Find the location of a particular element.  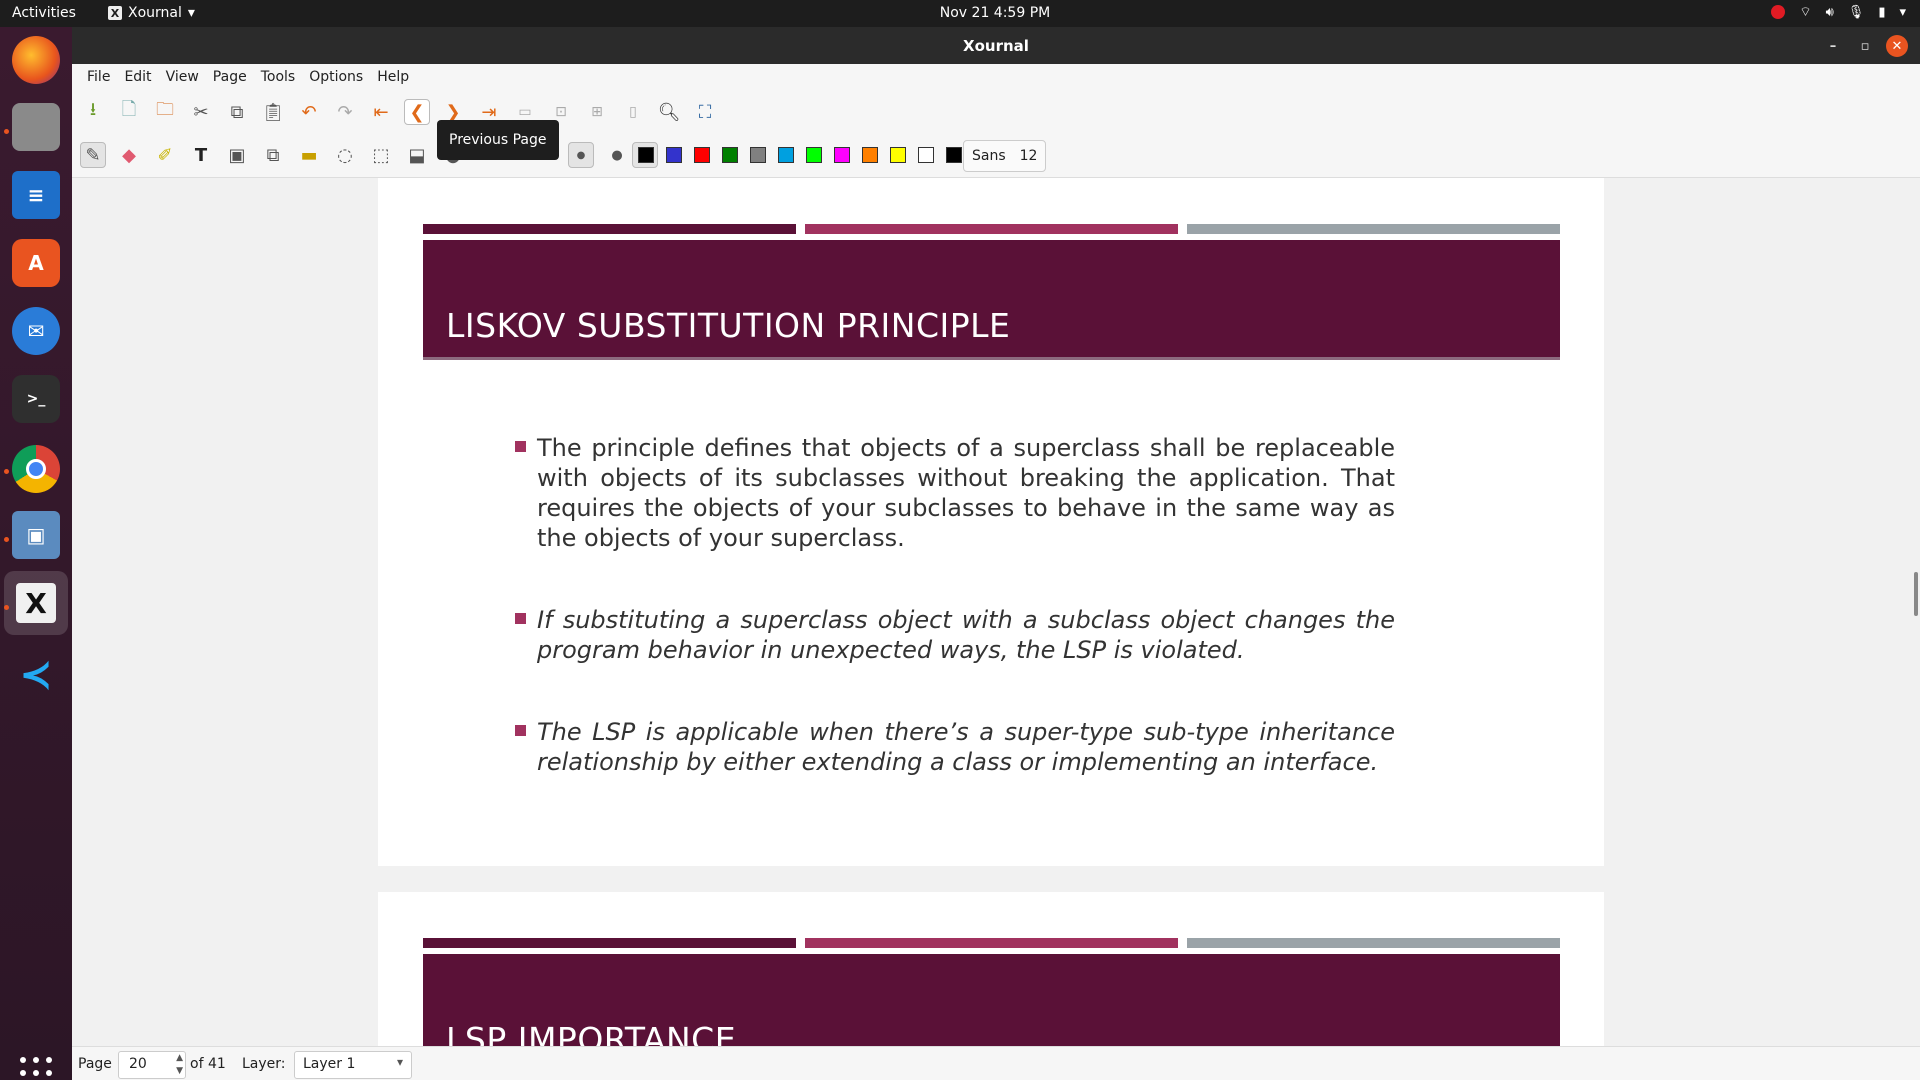

screen-recorder-icon: ▣ is located at coordinates (36, 535).